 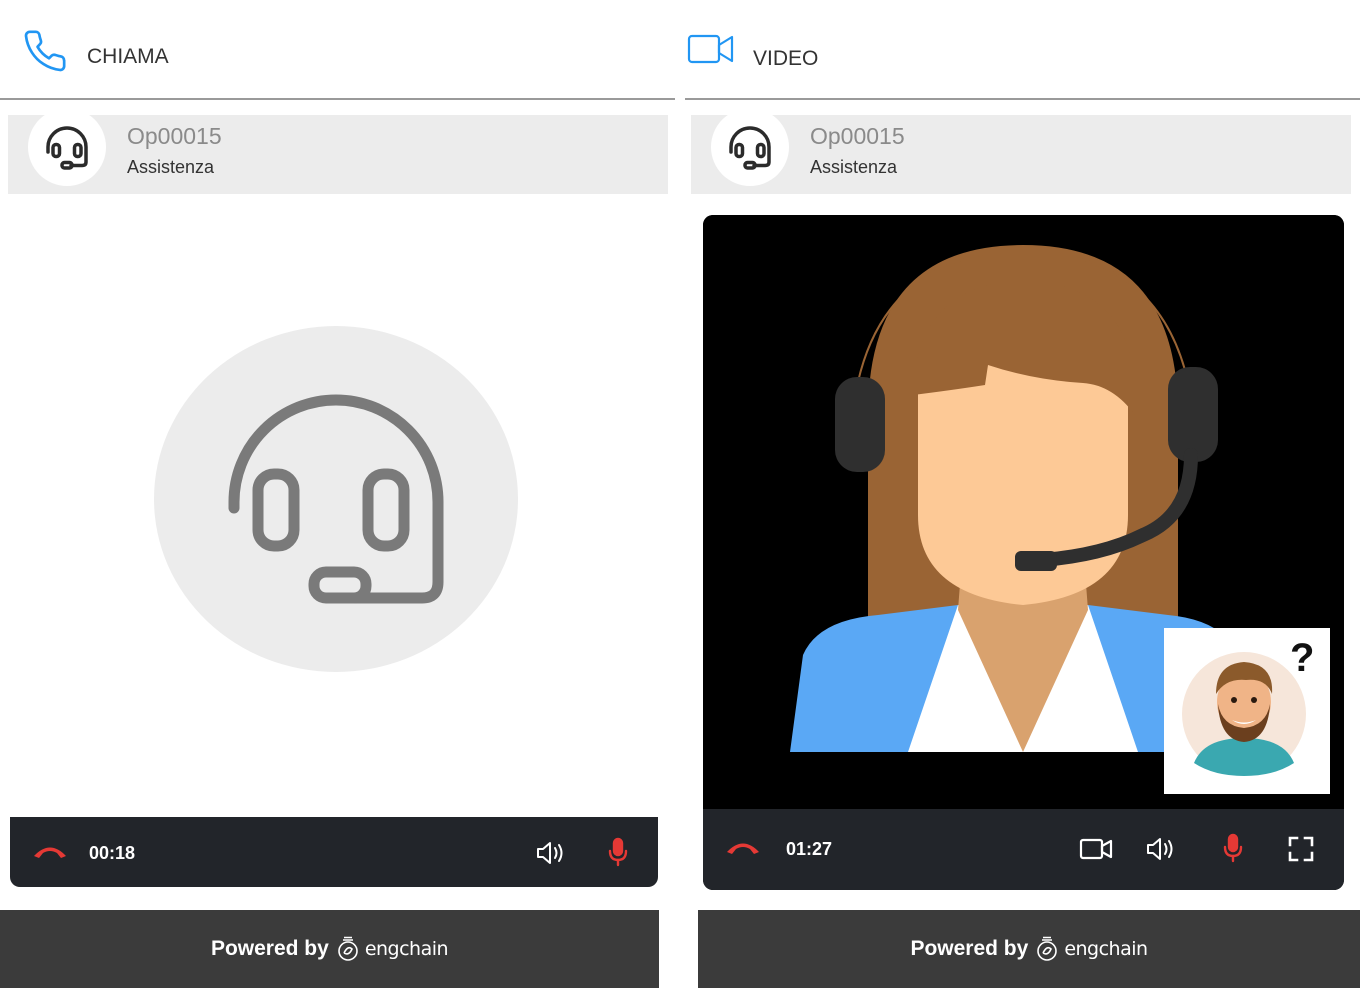 What do you see at coordinates (1302, 658) in the screenshot?
I see `question-badge: ?` at bounding box center [1302, 658].